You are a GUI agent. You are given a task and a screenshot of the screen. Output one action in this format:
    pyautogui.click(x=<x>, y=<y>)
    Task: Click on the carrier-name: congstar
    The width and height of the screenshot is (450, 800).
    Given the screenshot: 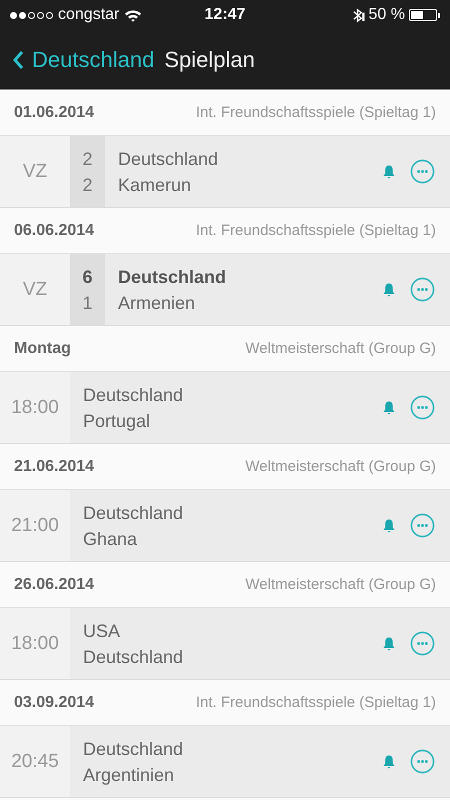 What is the action you would take?
    pyautogui.click(x=89, y=15)
    